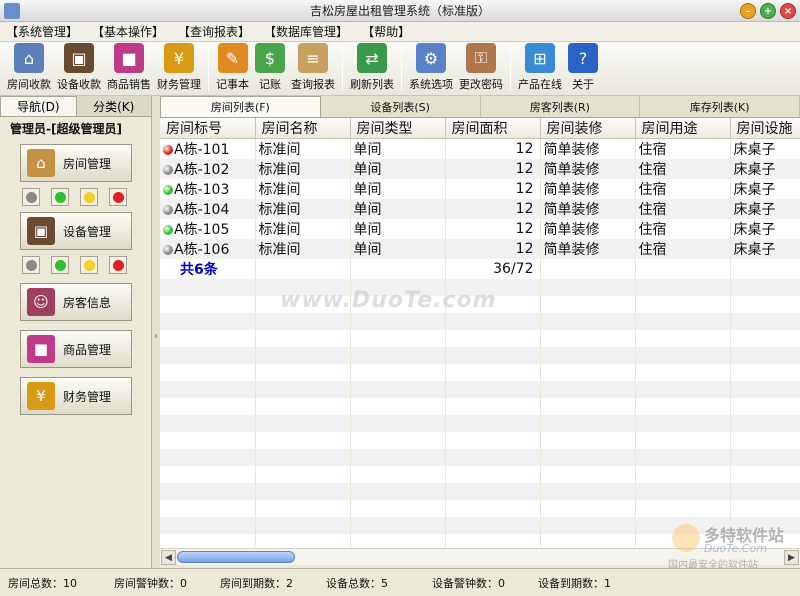  I want to click on column-header-room-facility: 房间设施, so click(765, 128).